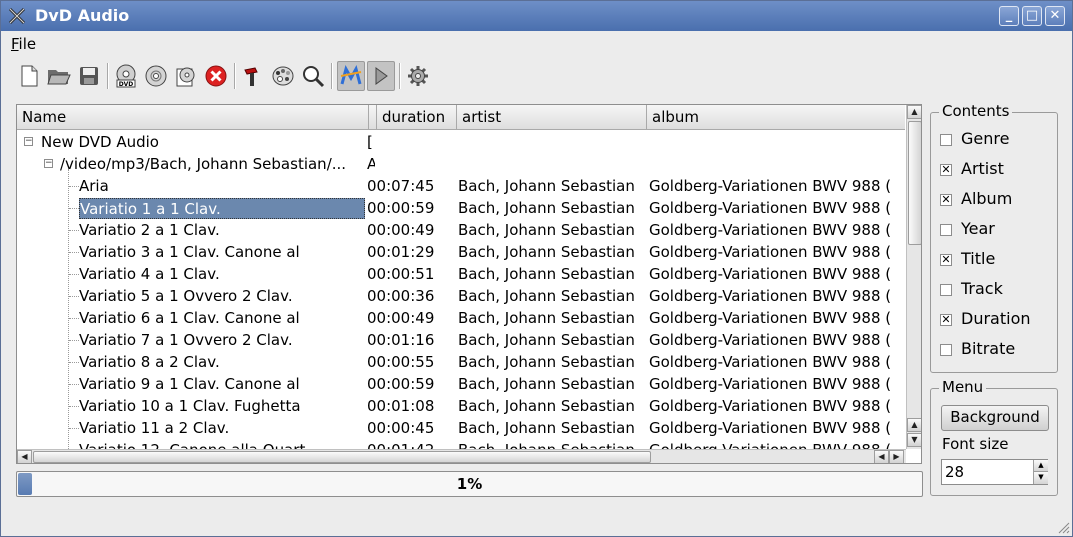  I want to click on logo-icon, so click(351, 76).